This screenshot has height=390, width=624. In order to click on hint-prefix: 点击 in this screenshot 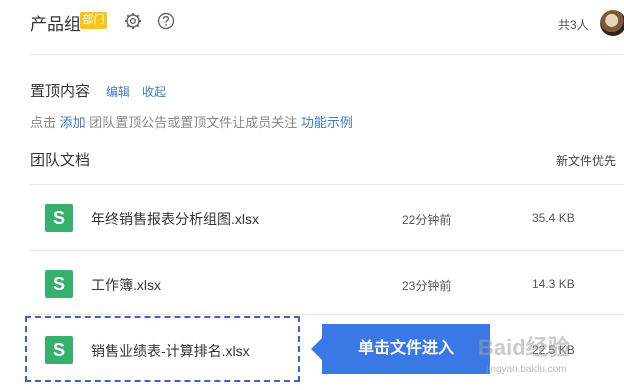, I will do `click(43, 122)`.